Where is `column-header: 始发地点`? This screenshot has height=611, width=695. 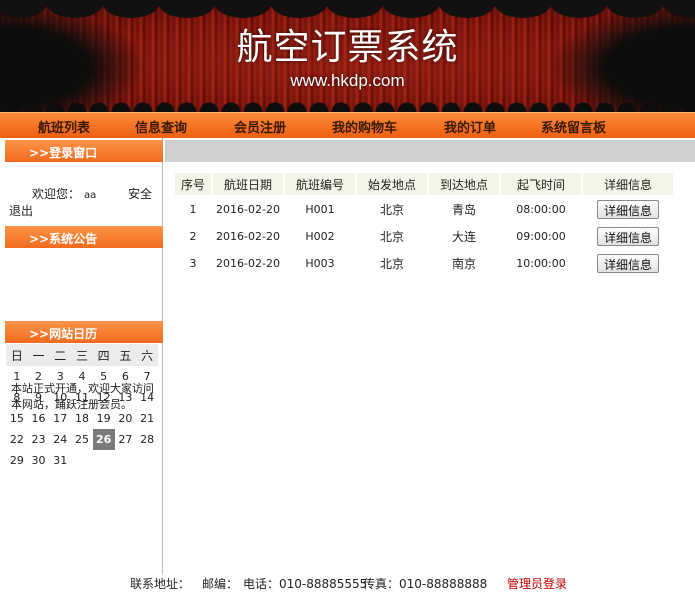
column-header: 始发地点 is located at coordinates (392, 184).